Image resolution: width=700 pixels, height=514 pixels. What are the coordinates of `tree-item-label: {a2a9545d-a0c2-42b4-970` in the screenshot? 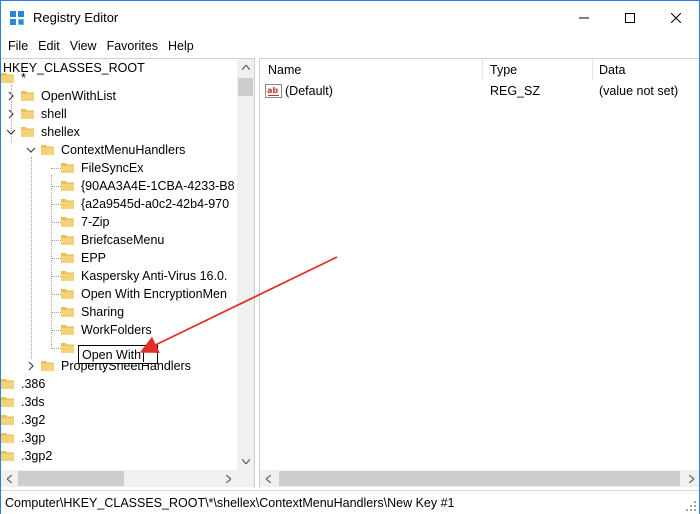 It's located at (155, 204).